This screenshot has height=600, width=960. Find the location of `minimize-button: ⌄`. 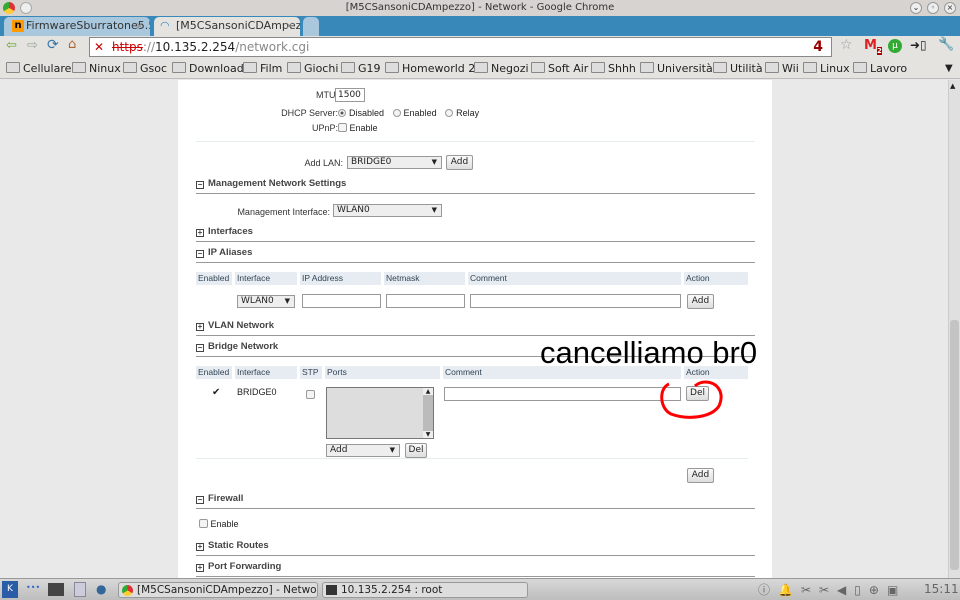

minimize-button: ⌄ is located at coordinates (916, 8).